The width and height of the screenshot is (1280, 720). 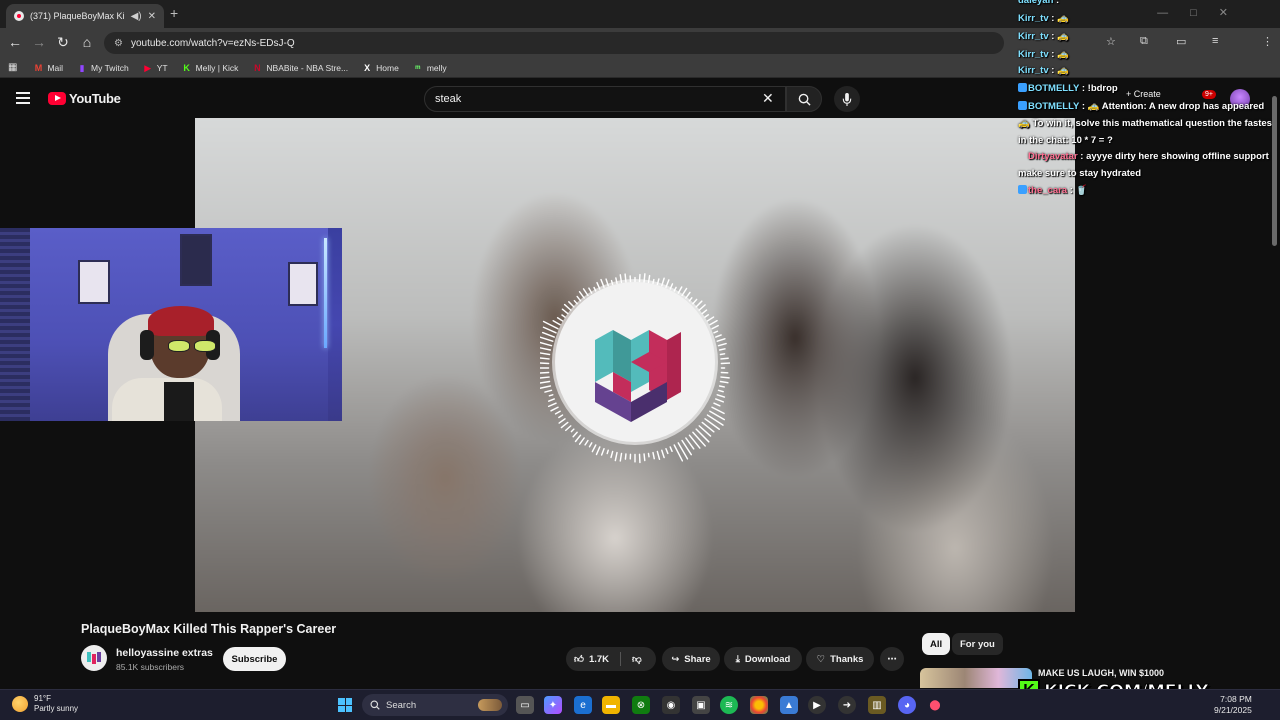 What do you see at coordinates (525, 705) in the screenshot?
I see `task-view-icon: ▭` at bounding box center [525, 705].